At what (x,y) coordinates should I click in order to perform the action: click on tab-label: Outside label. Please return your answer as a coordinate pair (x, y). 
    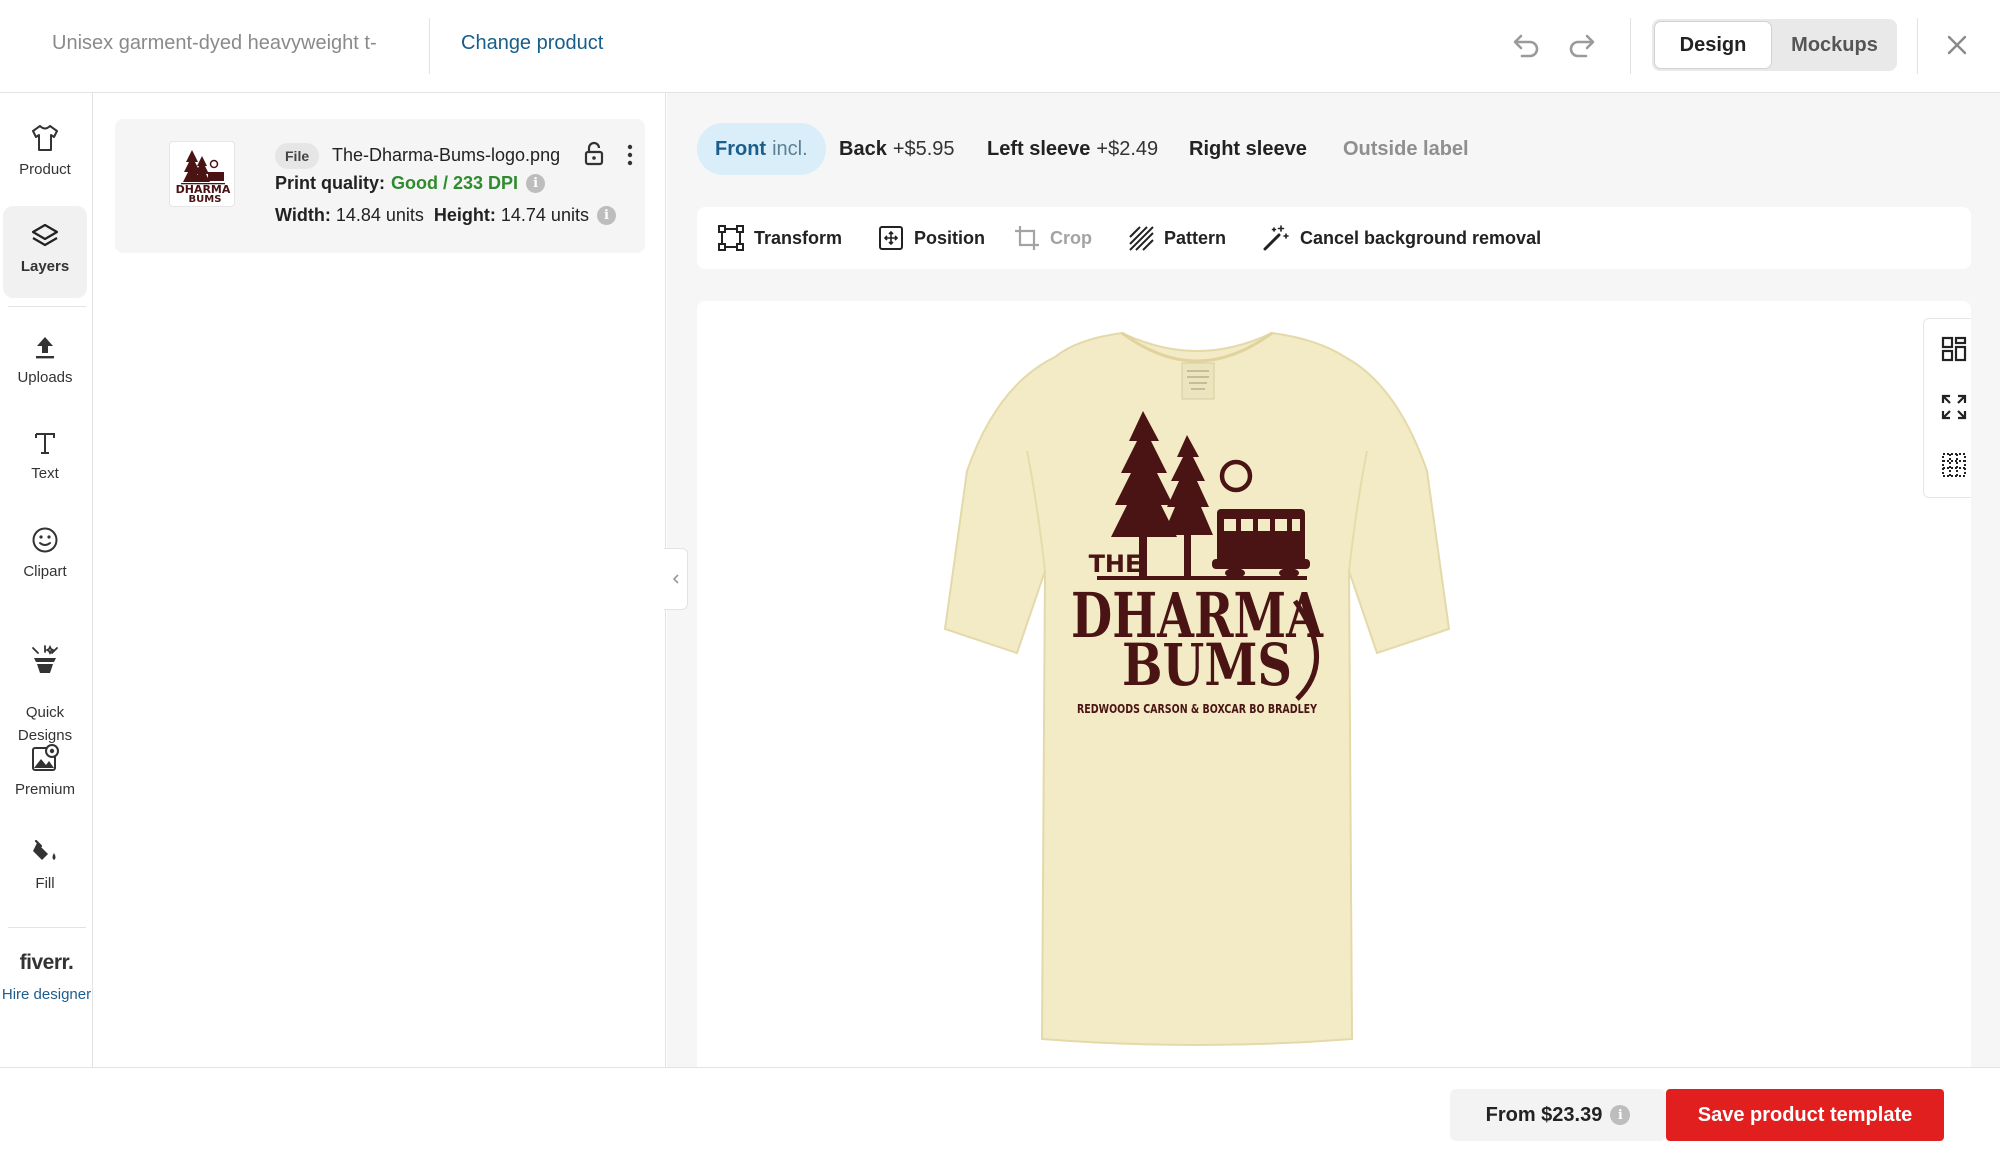
    Looking at the image, I should click on (1406, 148).